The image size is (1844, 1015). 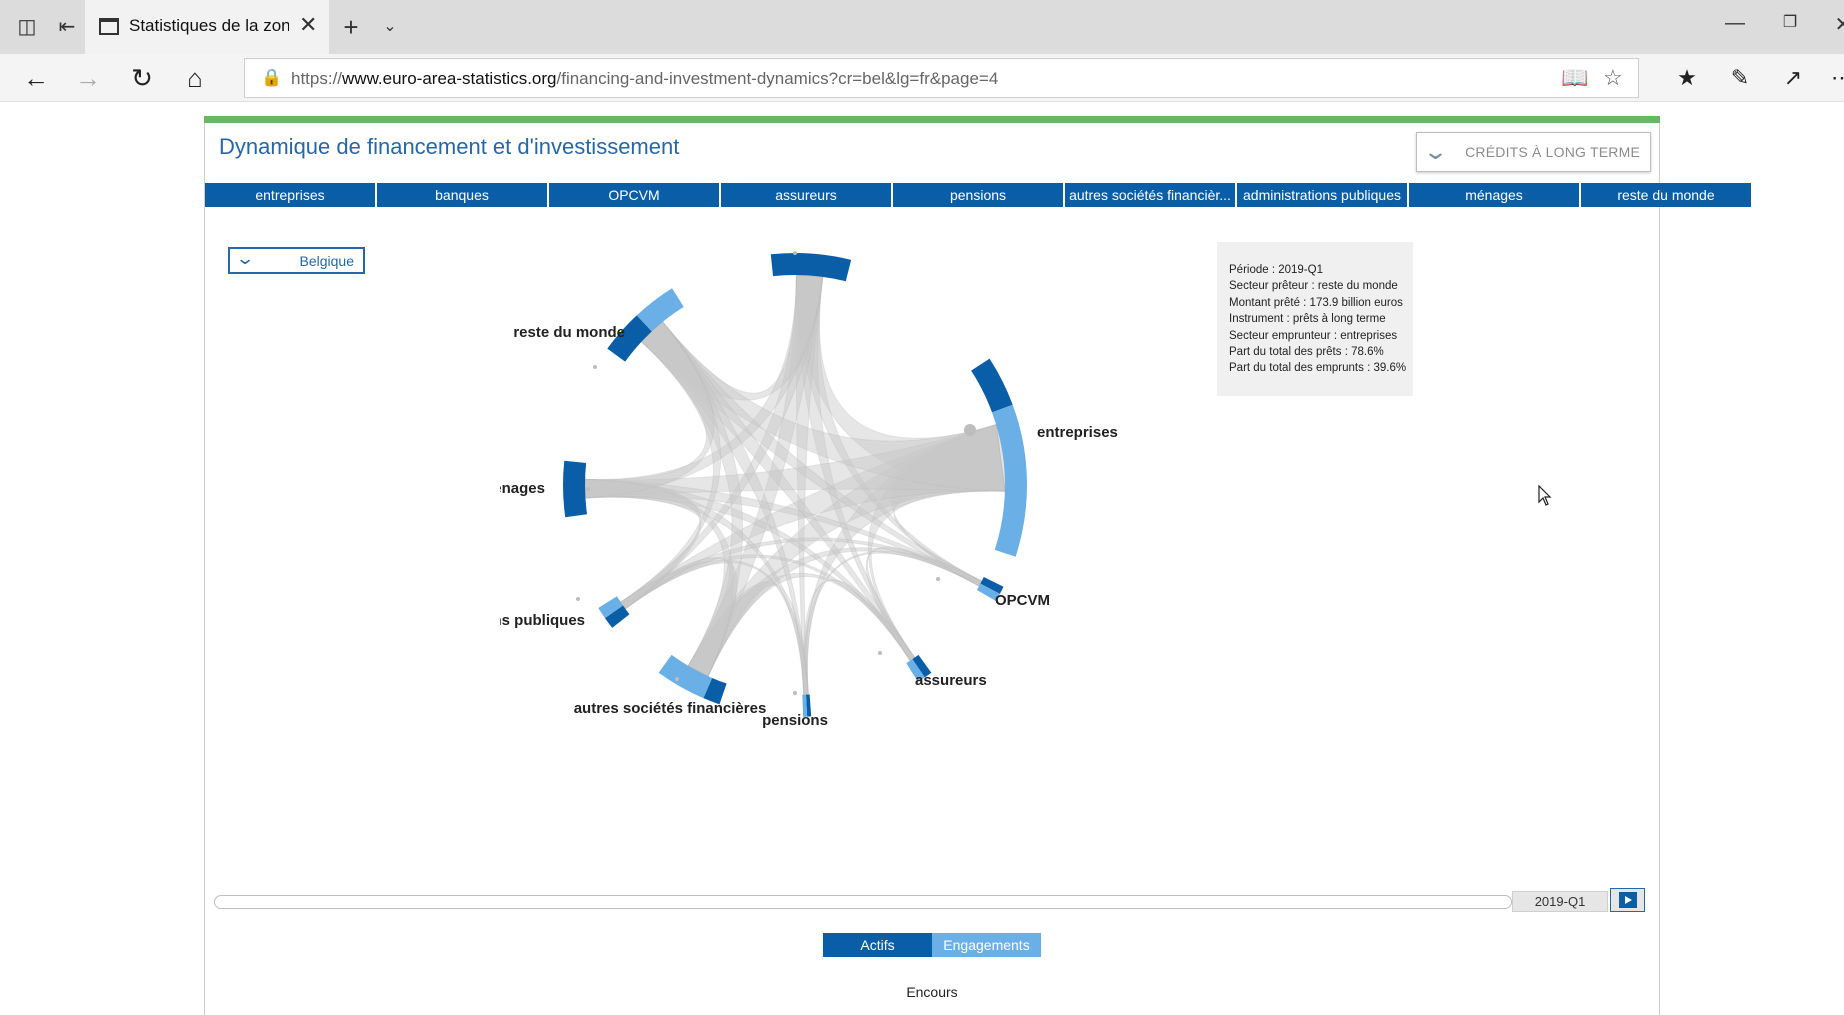 I want to click on favorites-list-icon: ★, so click(x=1687, y=78).